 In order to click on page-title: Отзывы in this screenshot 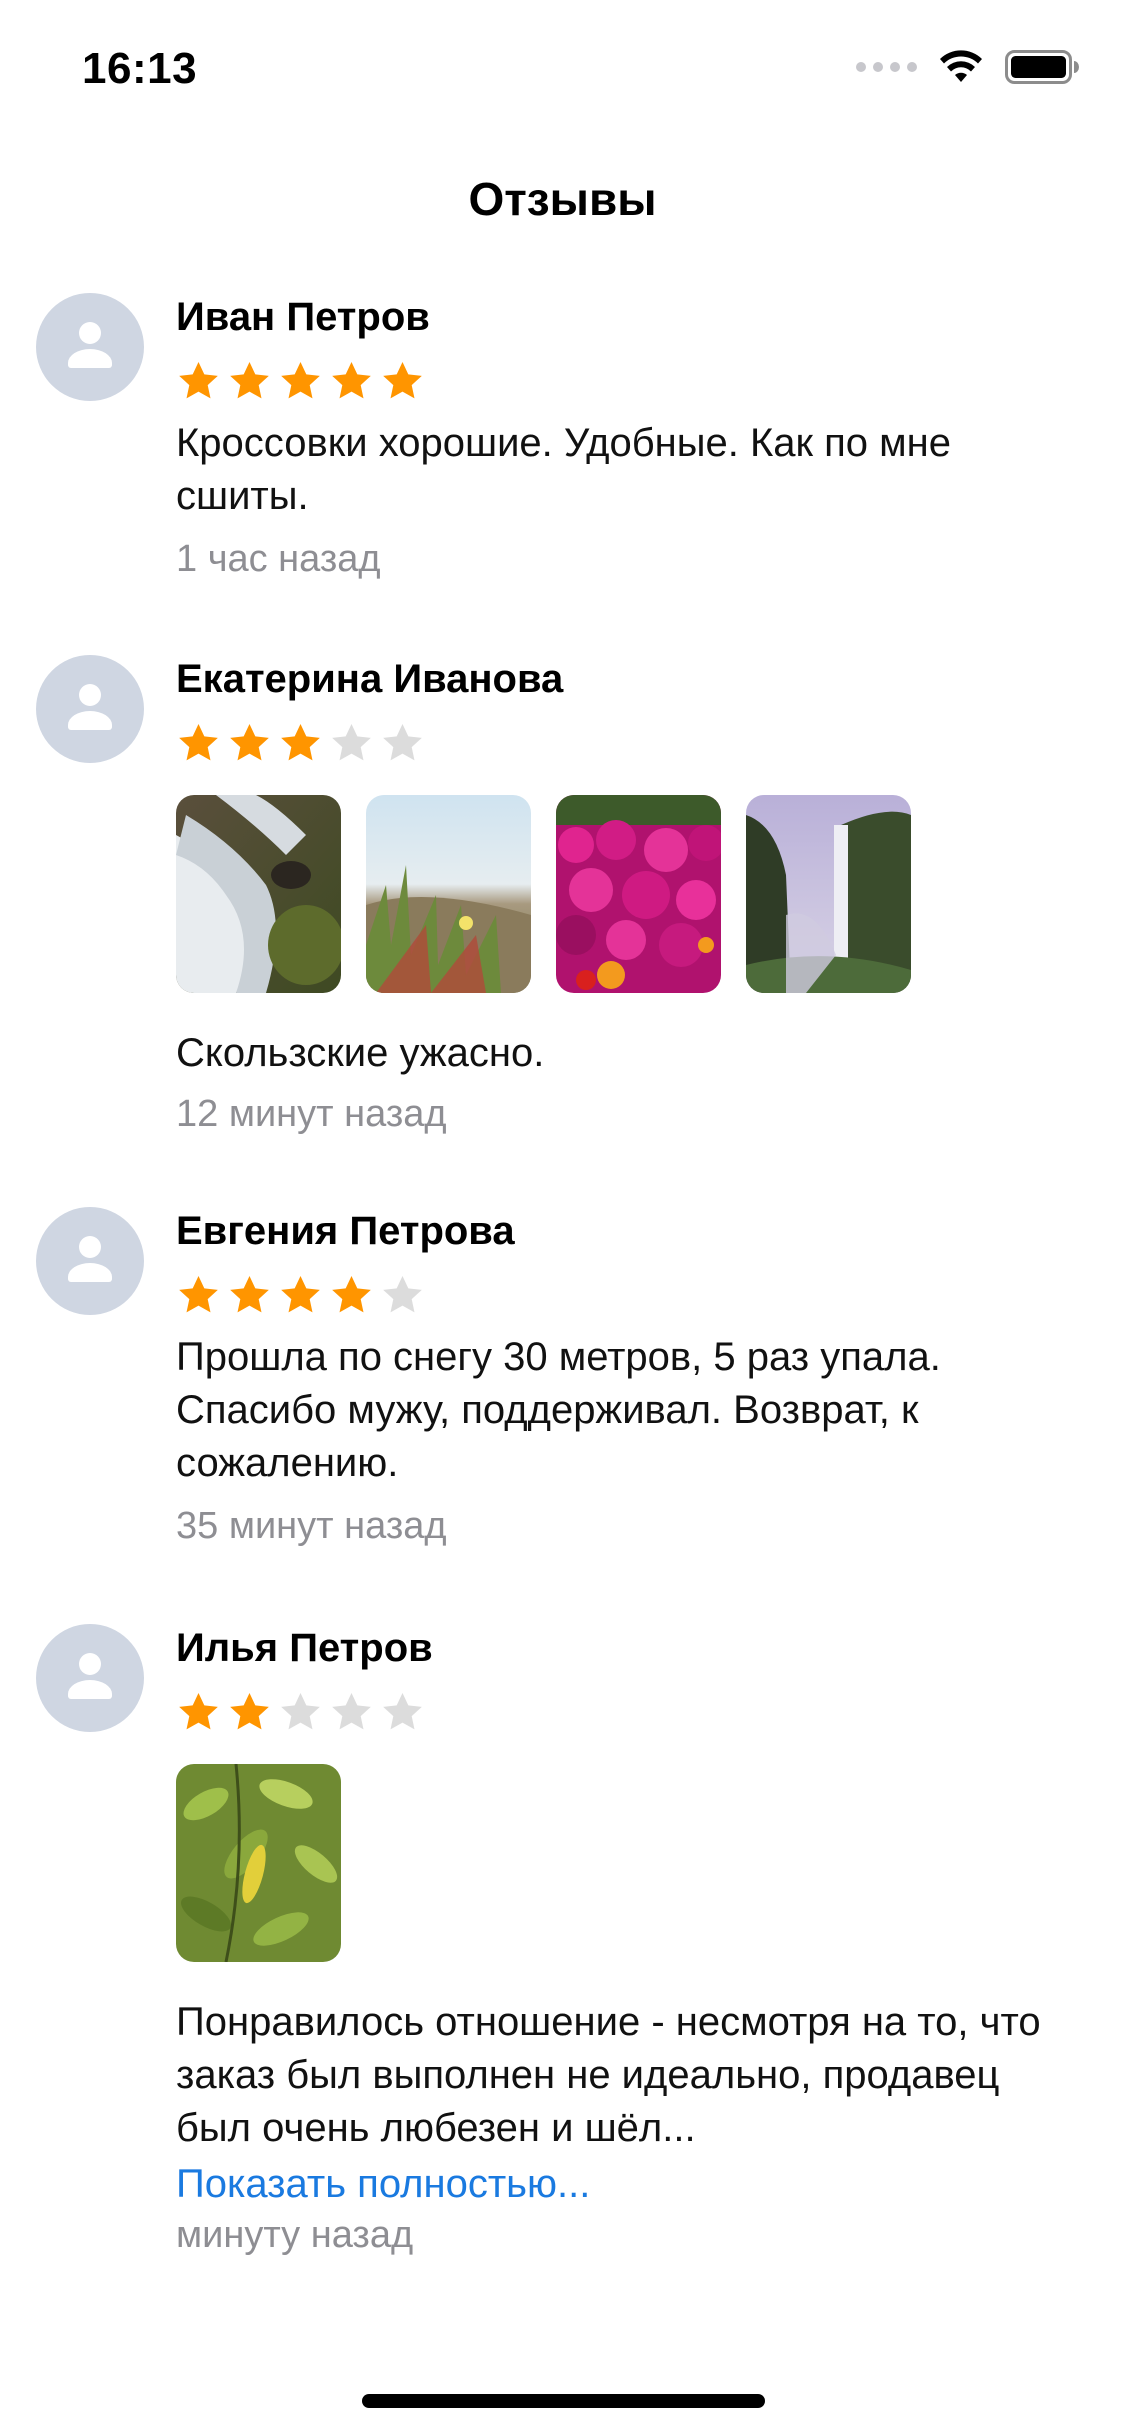, I will do `click(562, 199)`.